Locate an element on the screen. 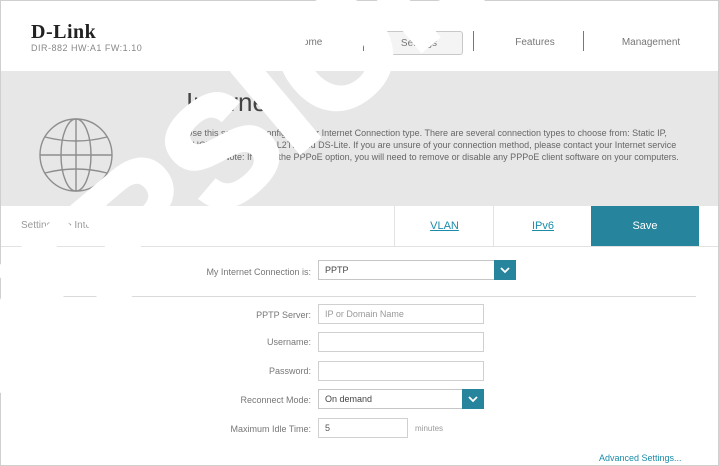  tab-ipv6: IPv6 is located at coordinates (542, 226).